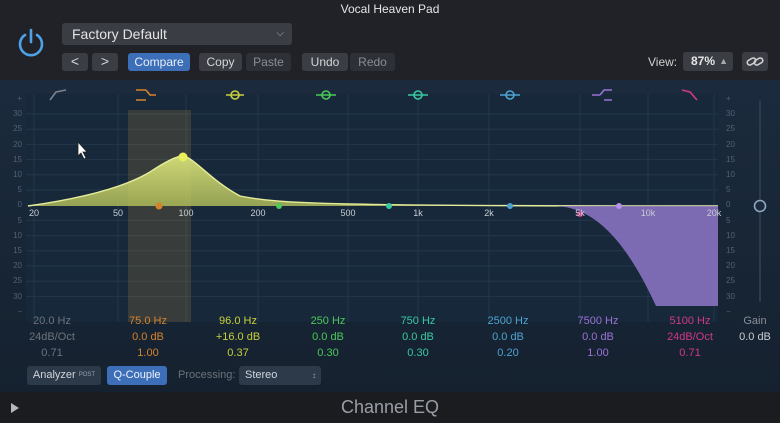 This screenshot has width=780, height=423. I want to click on band-7-q: 1.00, so click(598, 353).